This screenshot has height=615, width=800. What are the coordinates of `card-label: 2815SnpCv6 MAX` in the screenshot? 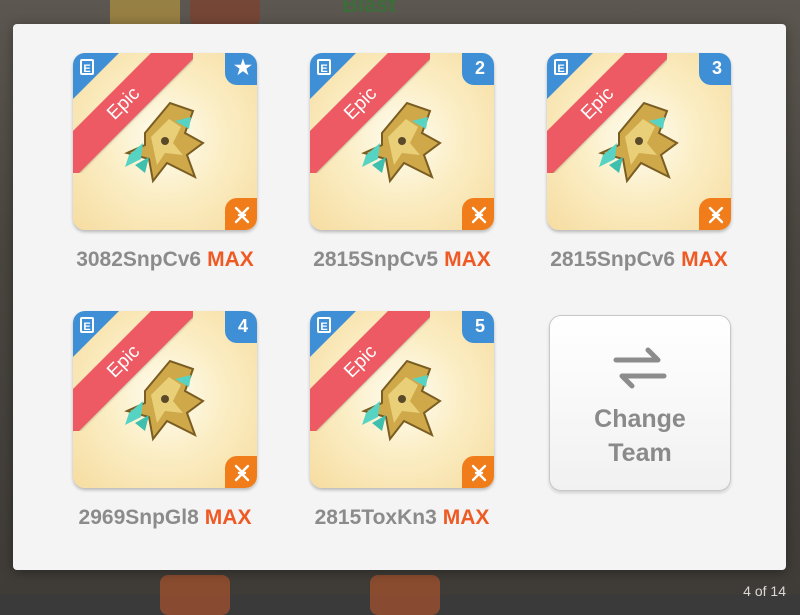 It's located at (639, 260).